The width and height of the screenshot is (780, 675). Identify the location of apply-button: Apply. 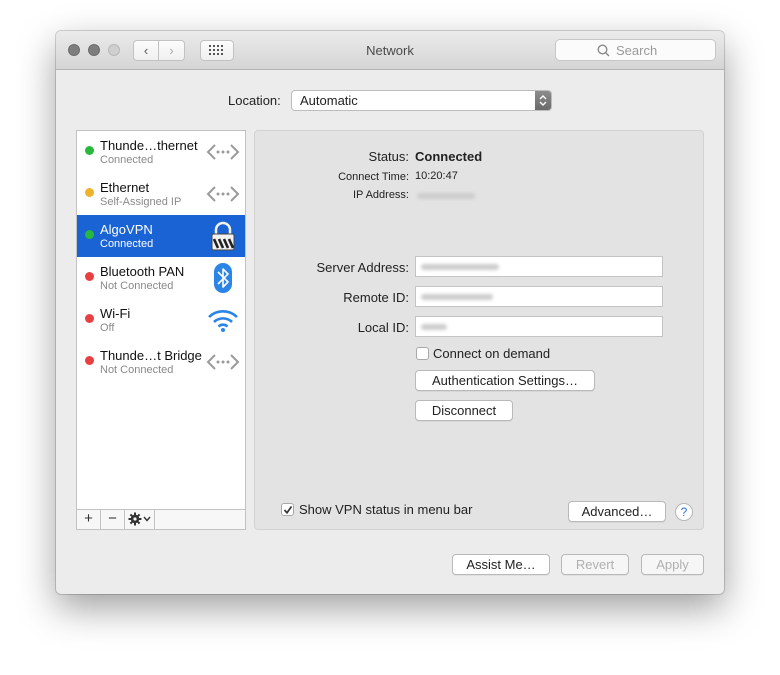
(672, 564).